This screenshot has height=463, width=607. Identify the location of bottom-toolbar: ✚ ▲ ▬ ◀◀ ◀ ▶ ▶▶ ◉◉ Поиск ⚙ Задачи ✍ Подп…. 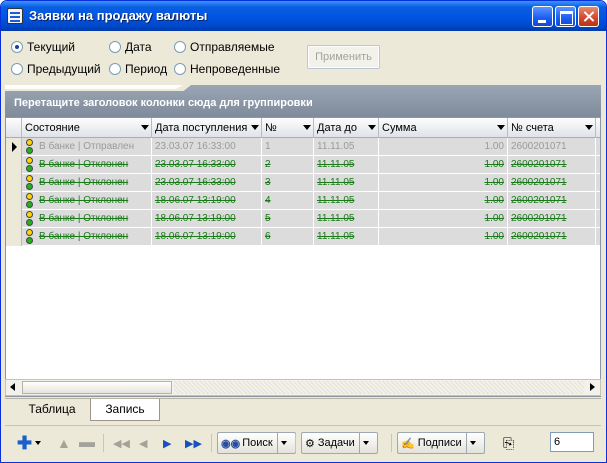
(303, 442).